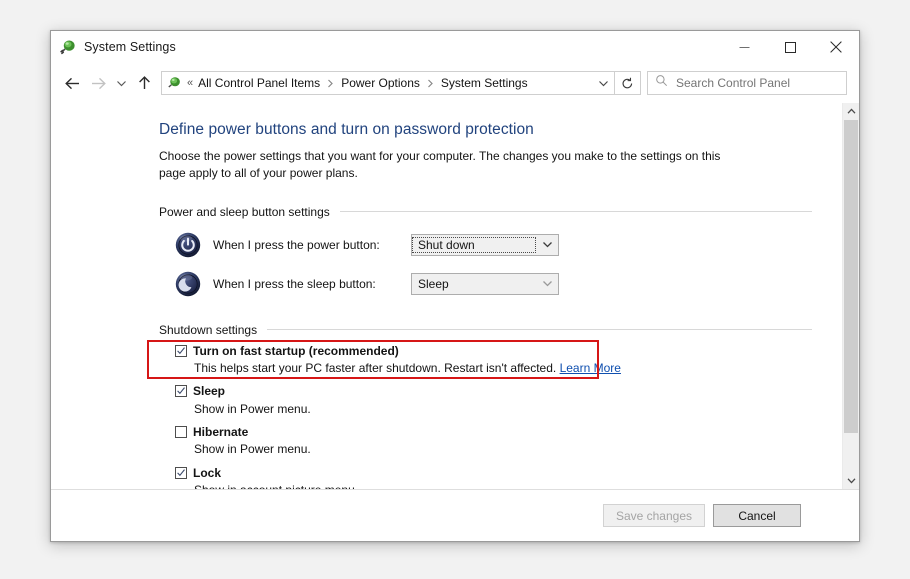  Describe the element at coordinates (653, 515) in the screenshot. I see `save-changes-button: Save changes` at that location.